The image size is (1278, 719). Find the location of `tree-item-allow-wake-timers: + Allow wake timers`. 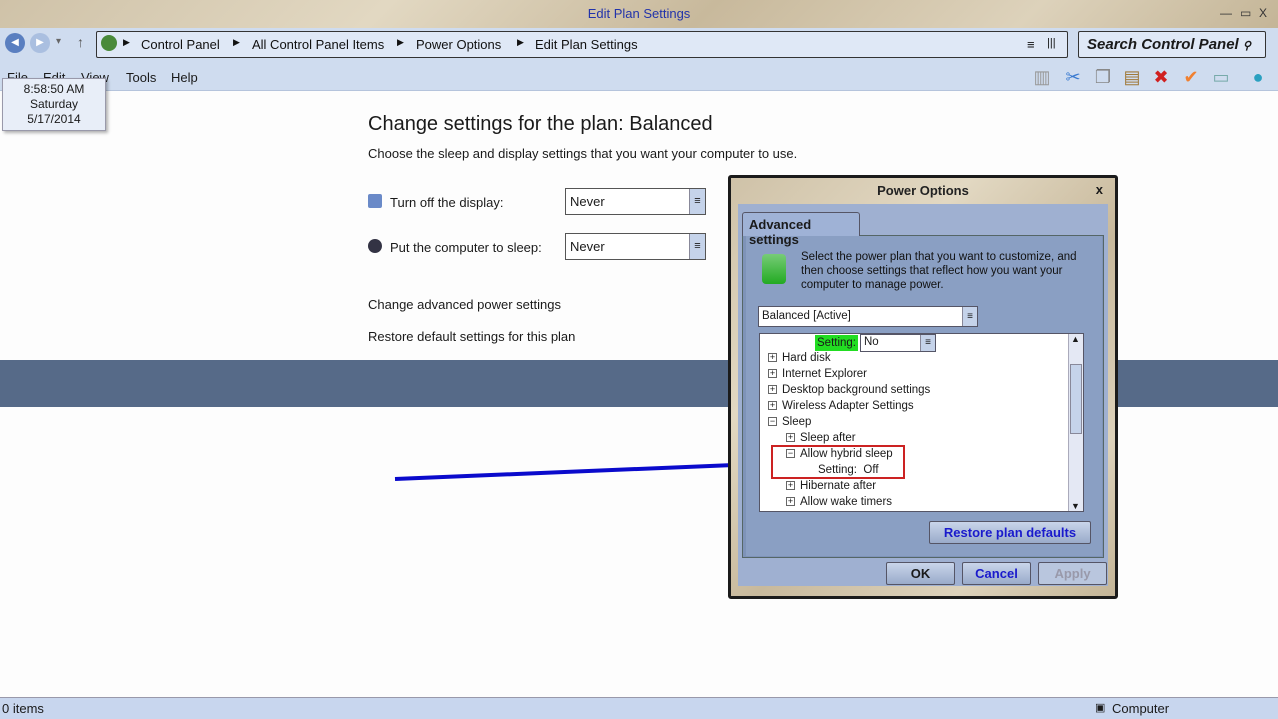

tree-item-allow-wake-timers: + Allow wake timers is located at coordinates (839, 502).